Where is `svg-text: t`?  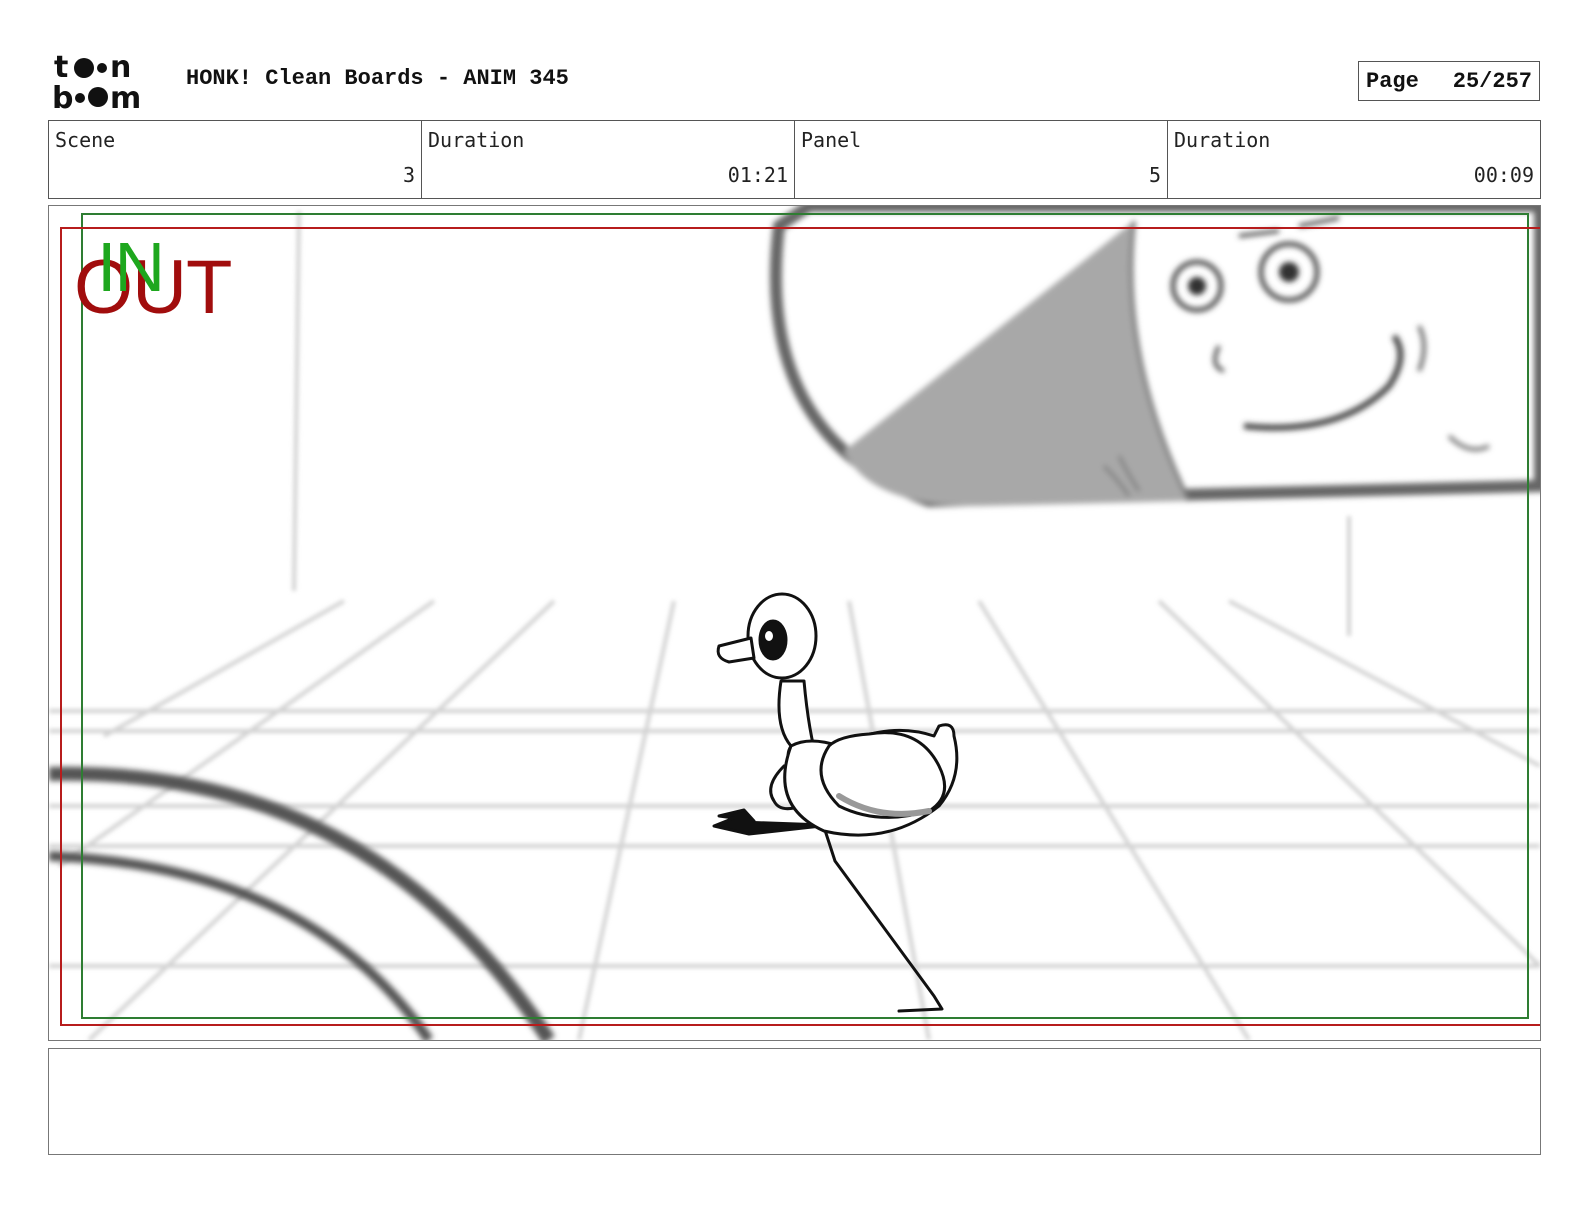
svg-text: t is located at coordinates (61, 67).